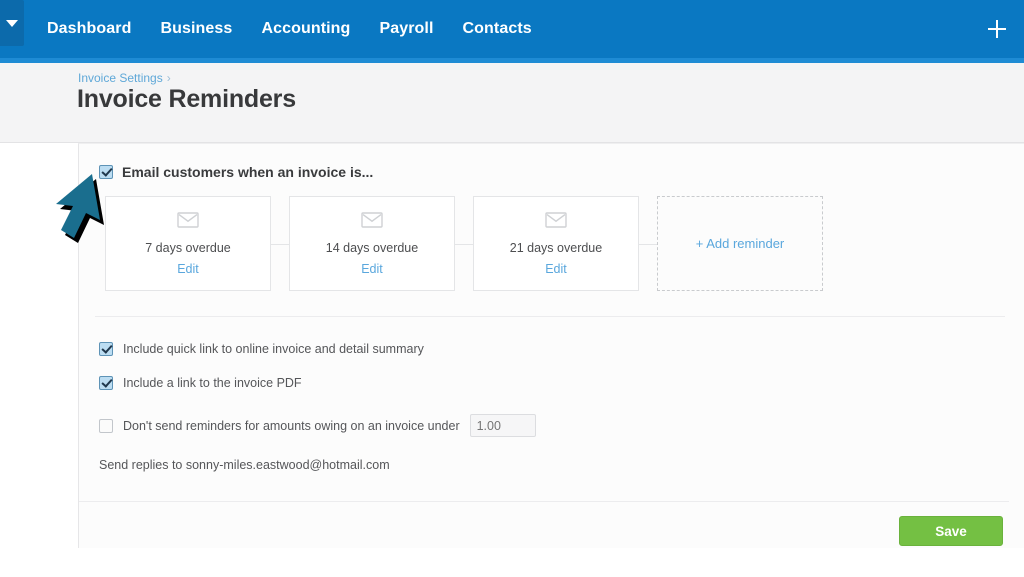 This screenshot has width=1024, height=577. I want to click on plus-icon, so click(997, 29).